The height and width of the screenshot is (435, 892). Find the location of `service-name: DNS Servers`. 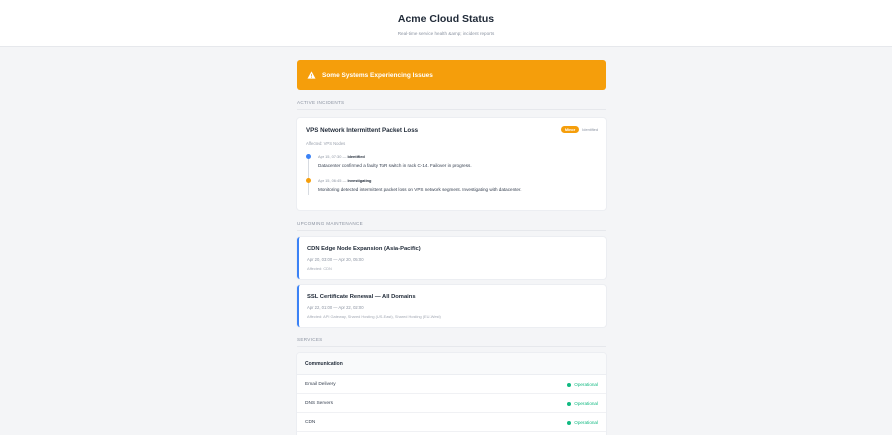

service-name: DNS Servers is located at coordinates (319, 403).